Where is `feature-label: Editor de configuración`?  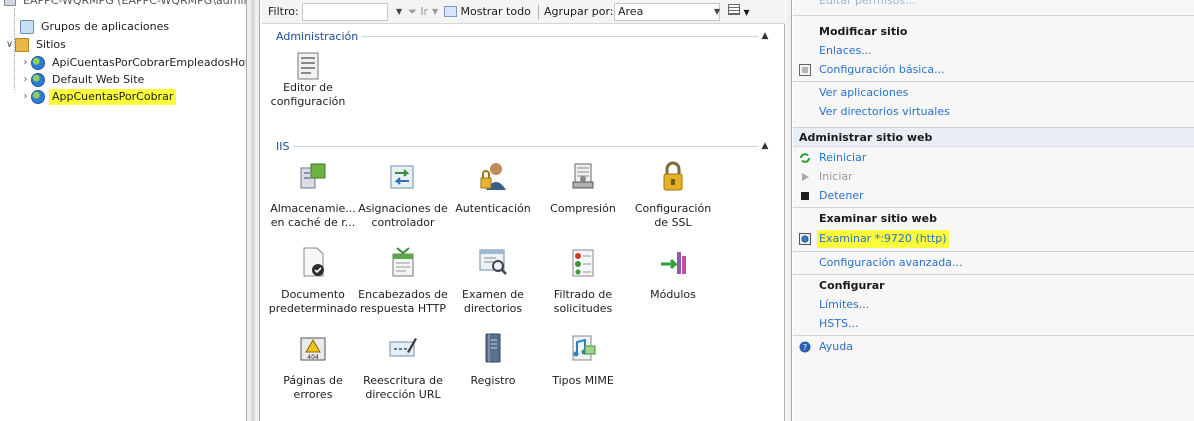 feature-label: Editor de configuración is located at coordinates (308, 94).